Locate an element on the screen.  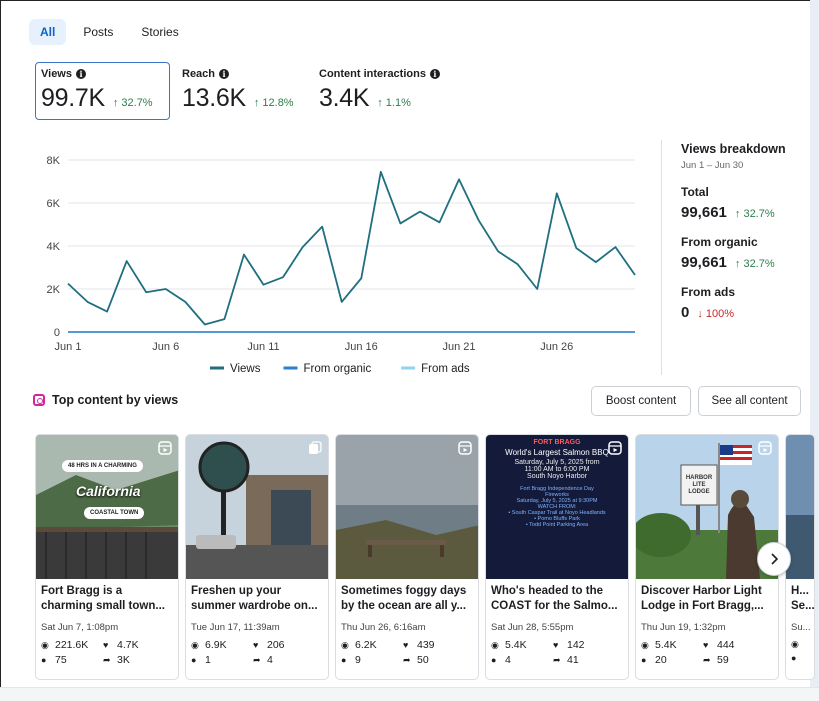
tab-stories: Stories is located at coordinates (159, 32).